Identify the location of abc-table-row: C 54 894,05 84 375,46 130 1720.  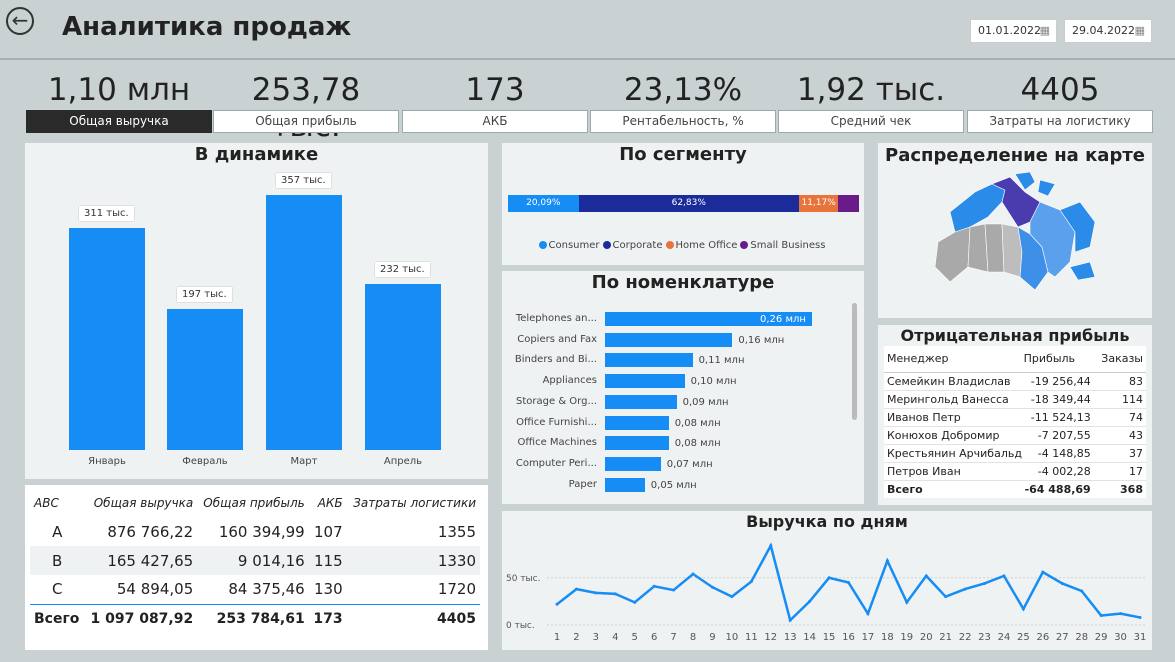
(255, 589).